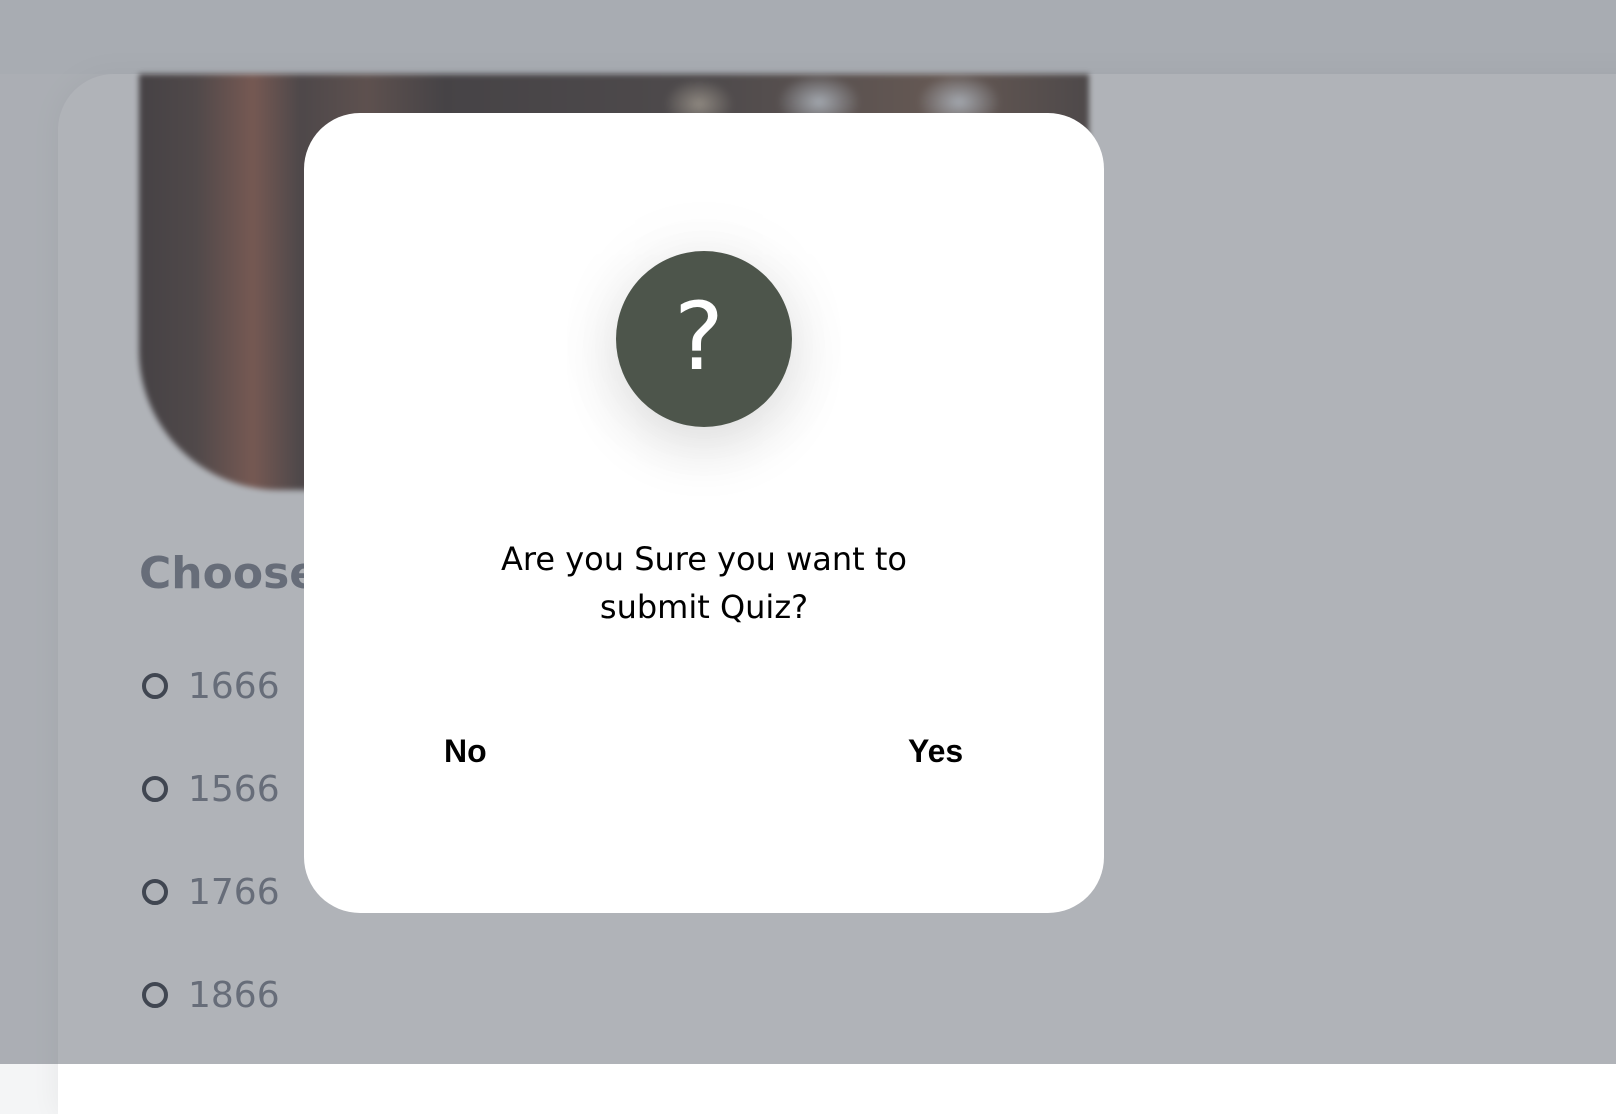  What do you see at coordinates (465, 751) in the screenshot?
I see `no-button: No` at bounding box center [465, 751].